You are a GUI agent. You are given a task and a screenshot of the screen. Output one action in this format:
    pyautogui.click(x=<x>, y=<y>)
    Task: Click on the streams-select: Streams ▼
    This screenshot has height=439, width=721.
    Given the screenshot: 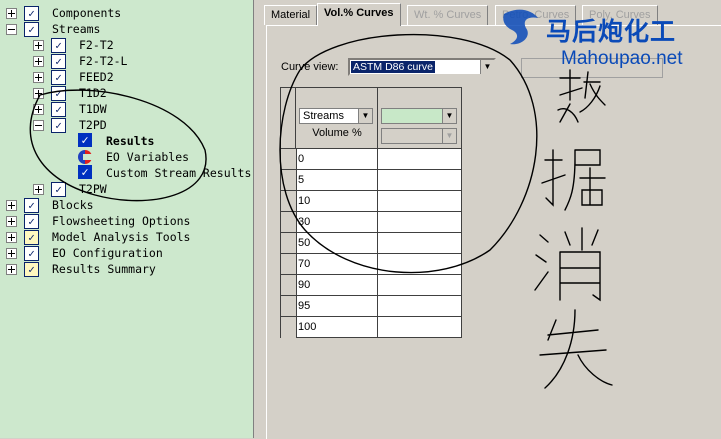 What is the action you would take?
    pyautogui.click(x=336, y=116)
    